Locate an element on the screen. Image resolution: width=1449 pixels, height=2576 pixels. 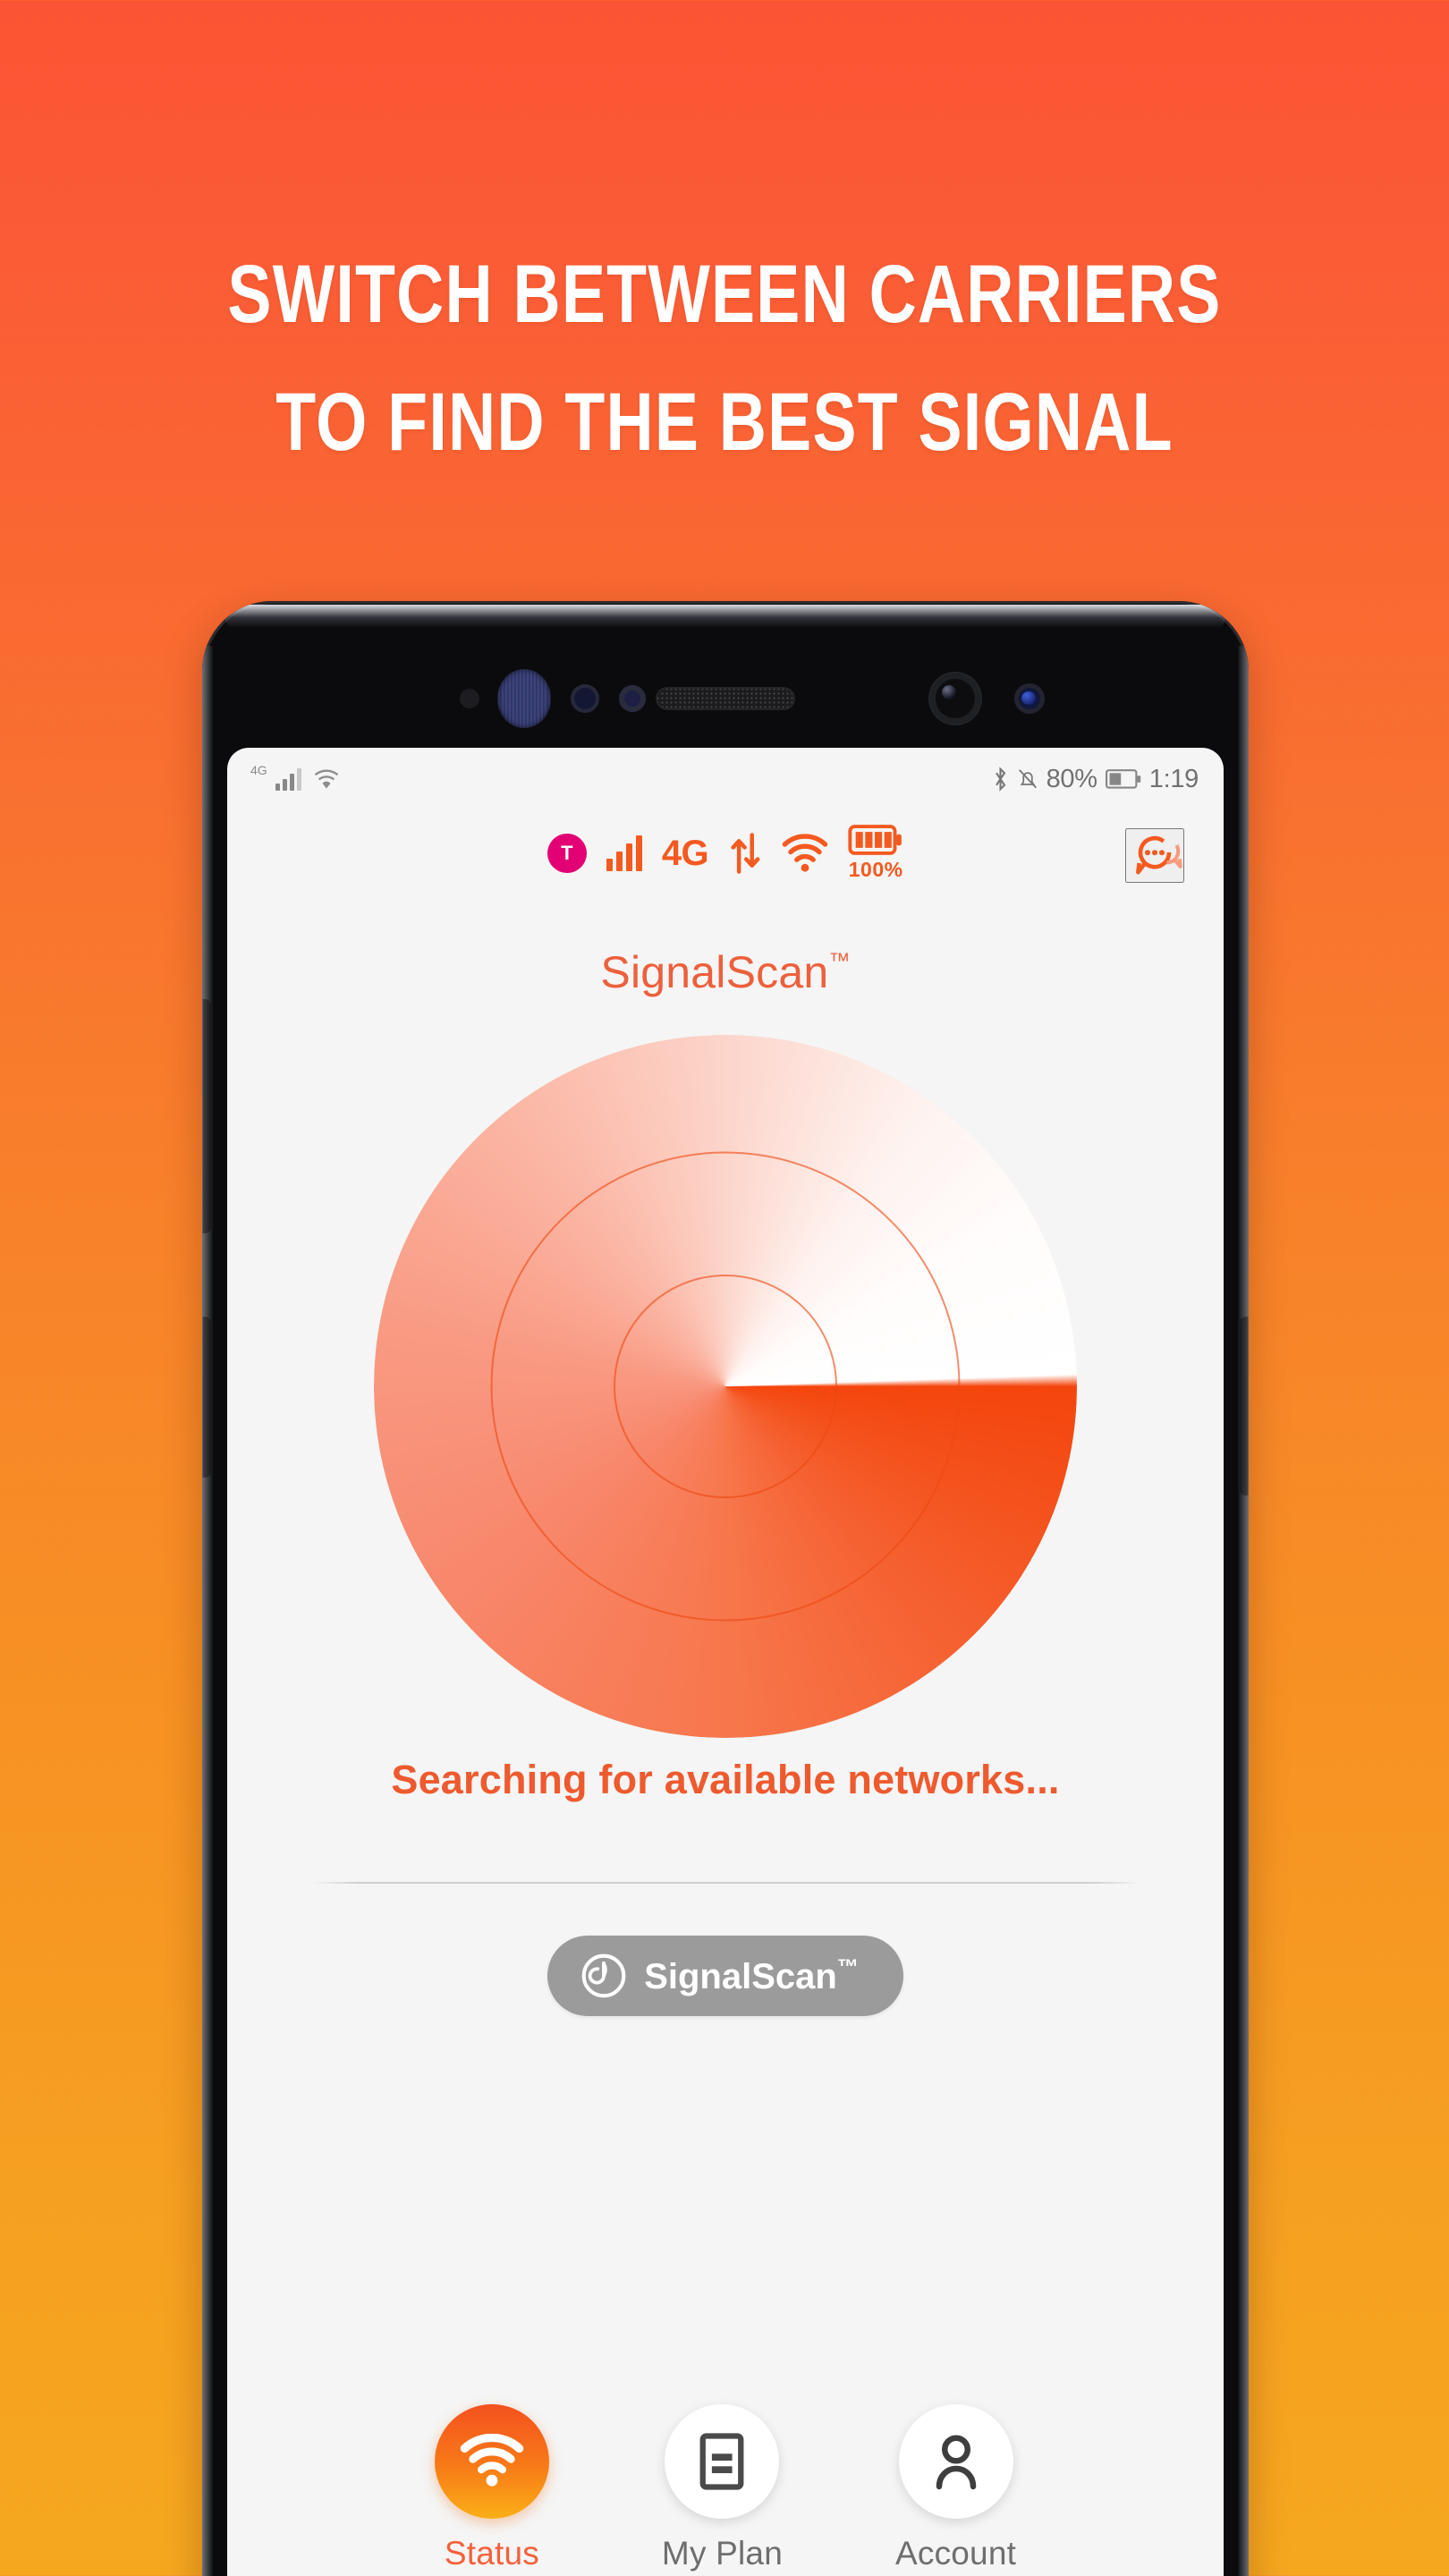
nav-icon-circle-account is located at coordinates (955, 2461).